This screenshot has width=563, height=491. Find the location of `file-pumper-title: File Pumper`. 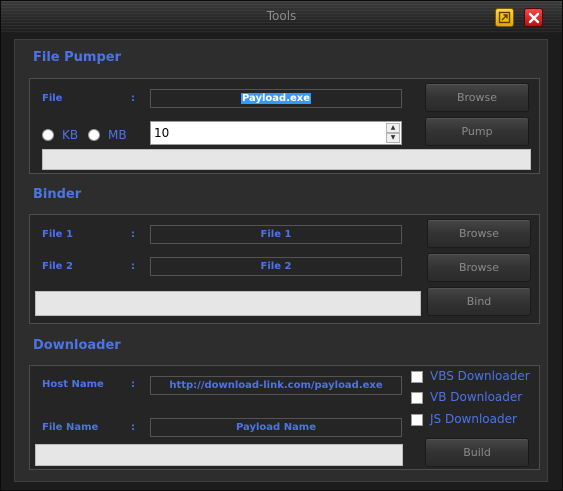

file-pumper-title: File Pumper is located at coordinates (77, 57).